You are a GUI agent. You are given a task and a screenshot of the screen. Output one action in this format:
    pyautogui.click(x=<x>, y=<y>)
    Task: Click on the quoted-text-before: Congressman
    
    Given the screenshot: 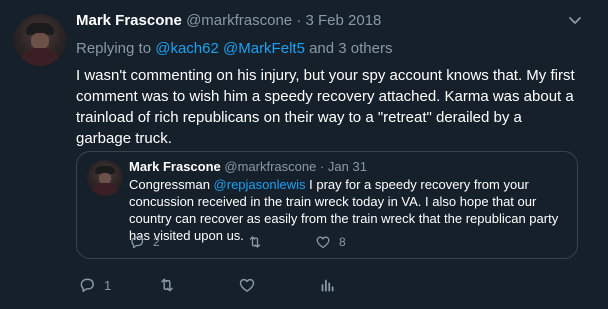 What is the action you would take?
    pyautogui.click(x=171, y=184)
    